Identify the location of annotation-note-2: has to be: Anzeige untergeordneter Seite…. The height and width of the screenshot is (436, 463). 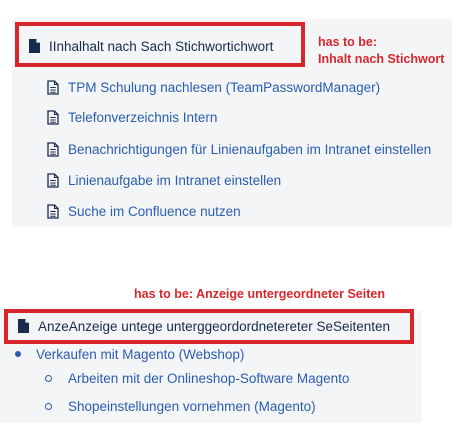
(259, 294).